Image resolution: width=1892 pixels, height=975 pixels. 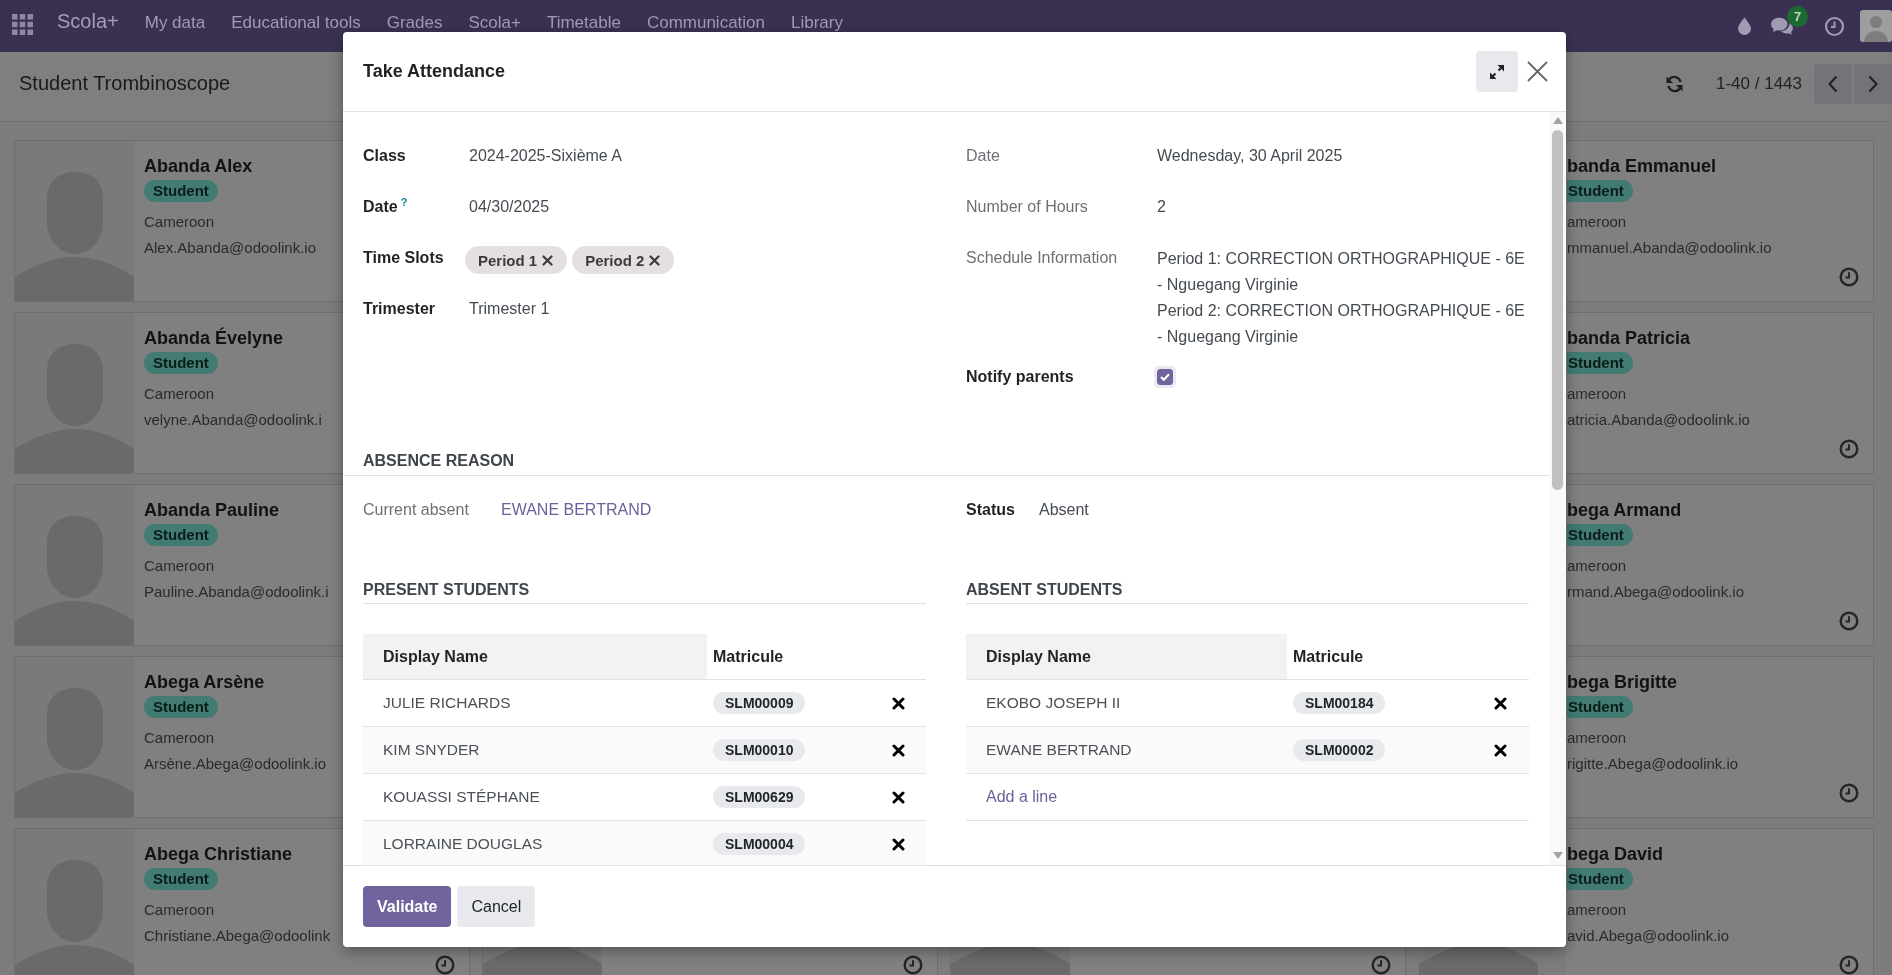 I want to click on table-row: KIM SNYDER SLM00010, so click(x=644, y=750).